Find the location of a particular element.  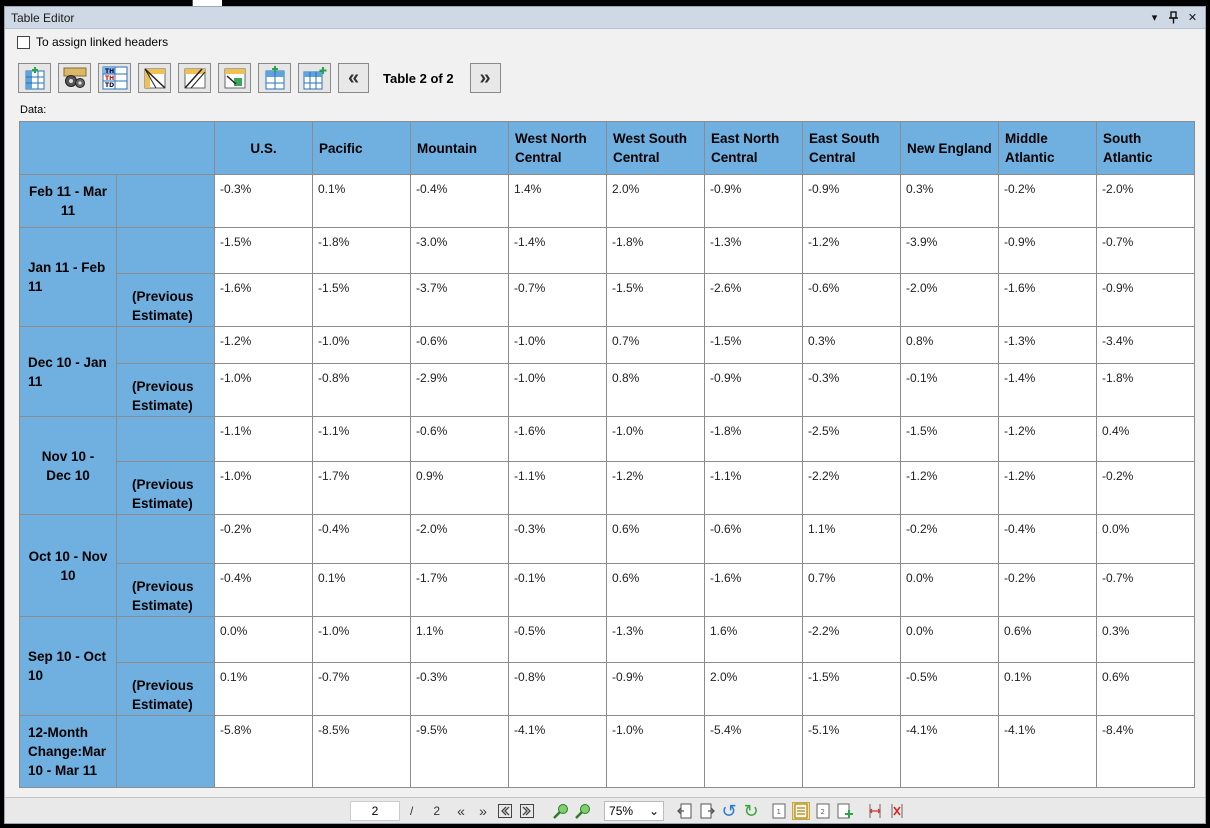

next-table-button: » is located at coordinates (485, 78).